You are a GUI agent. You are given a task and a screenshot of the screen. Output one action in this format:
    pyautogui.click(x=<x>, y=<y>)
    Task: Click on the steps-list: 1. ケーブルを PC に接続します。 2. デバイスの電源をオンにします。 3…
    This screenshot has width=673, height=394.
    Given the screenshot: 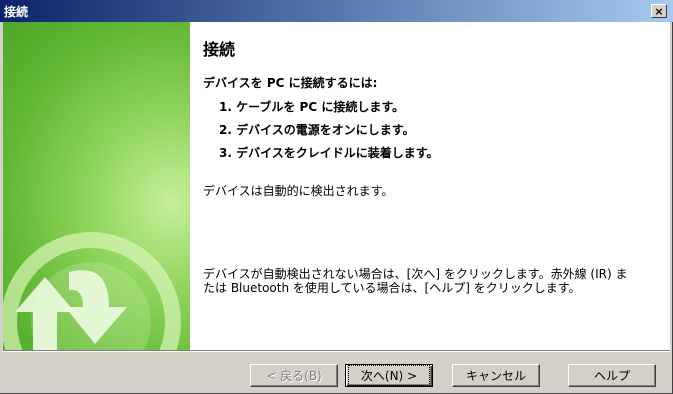 What is the action you would take?
    pyautogui.click(x=329, y=133)
    